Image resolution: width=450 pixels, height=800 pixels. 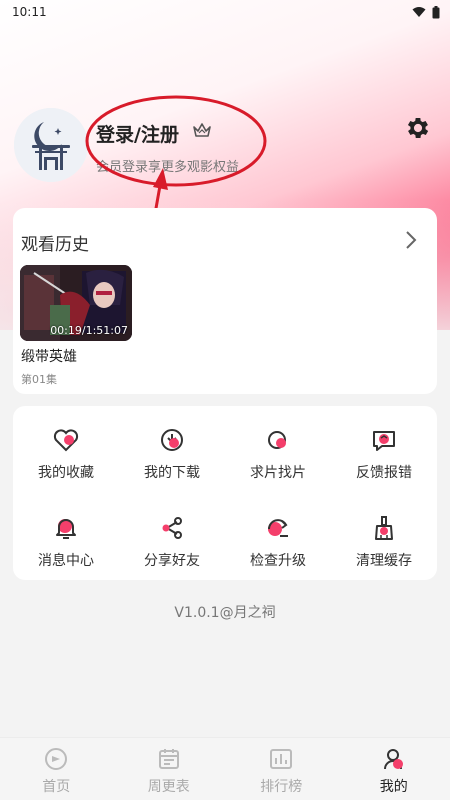 What do you see at coordinates (202, 130) in the screenshot?
I see `crown-icon` at bounding box center [202, 130].